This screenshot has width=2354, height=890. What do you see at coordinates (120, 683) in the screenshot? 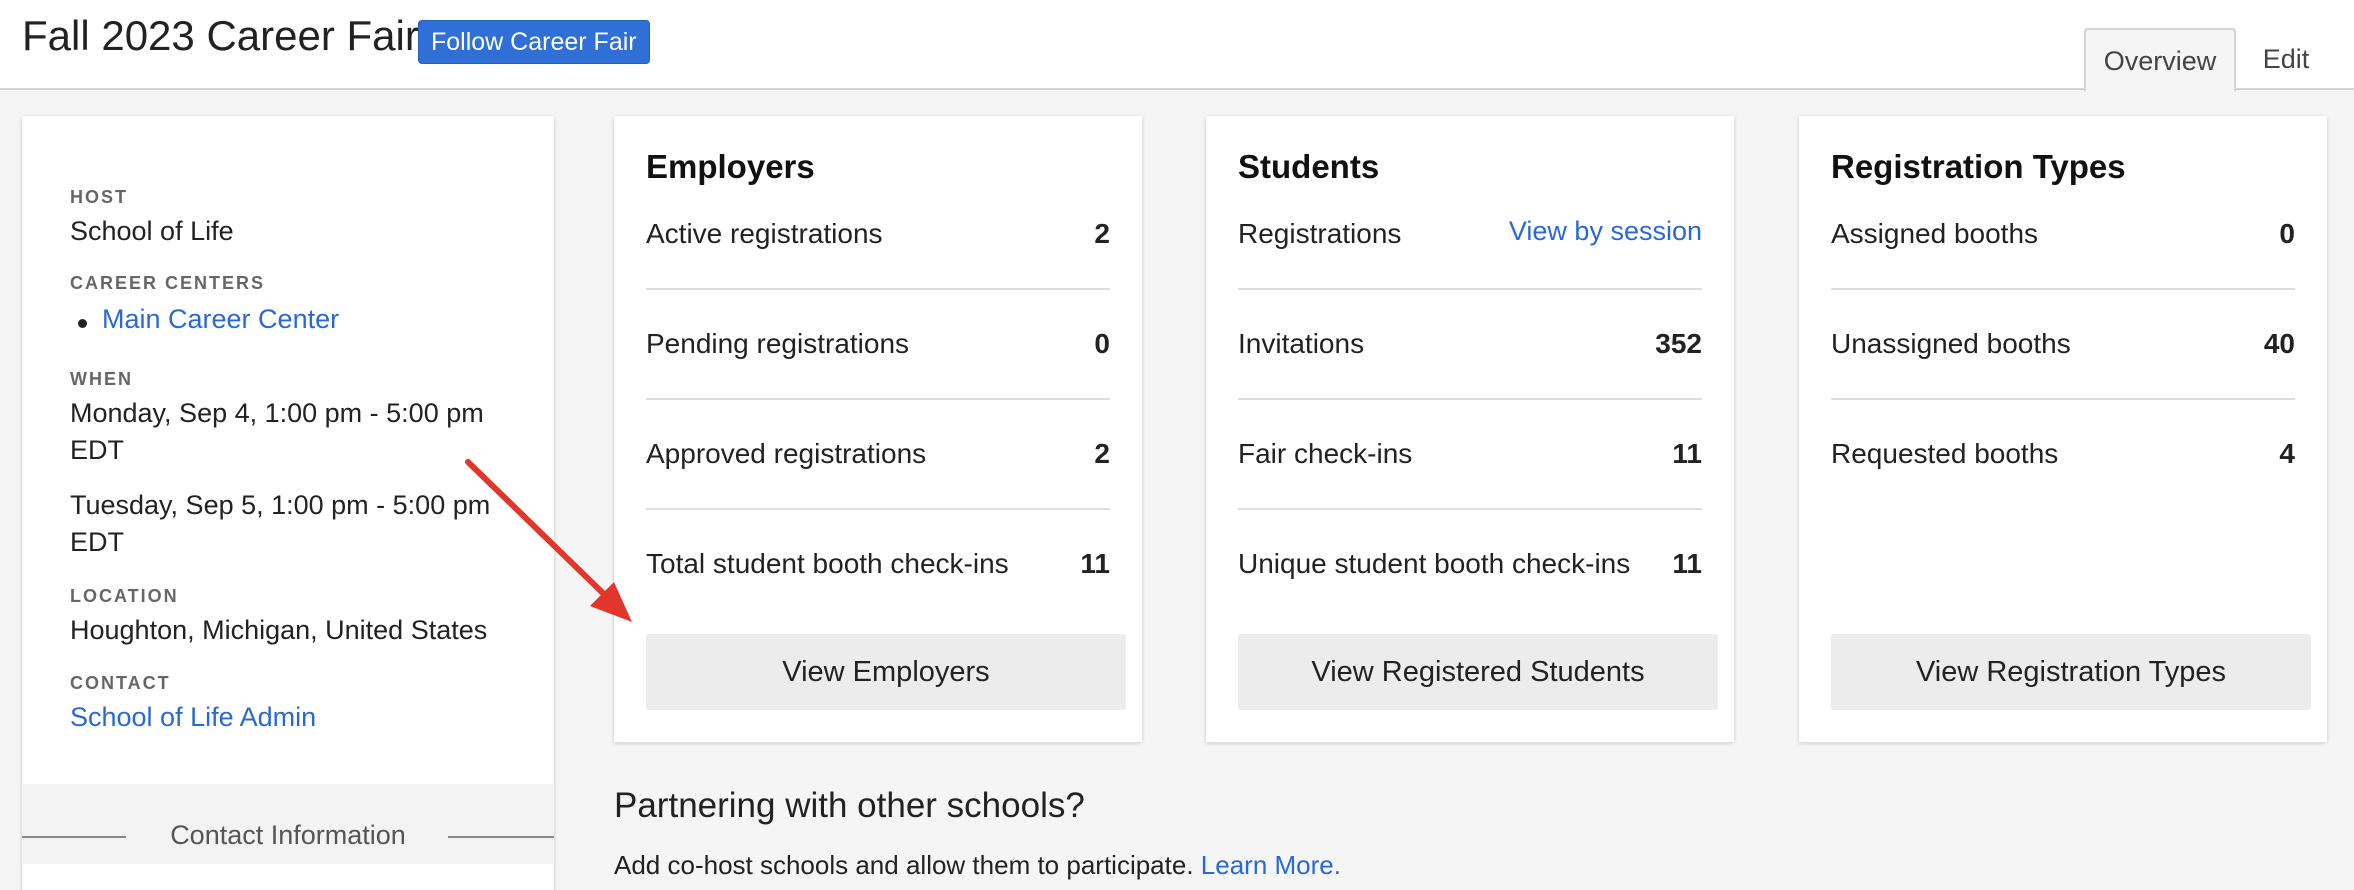
I see `contact-label: CONTACT` at bounding box center [120, 683].